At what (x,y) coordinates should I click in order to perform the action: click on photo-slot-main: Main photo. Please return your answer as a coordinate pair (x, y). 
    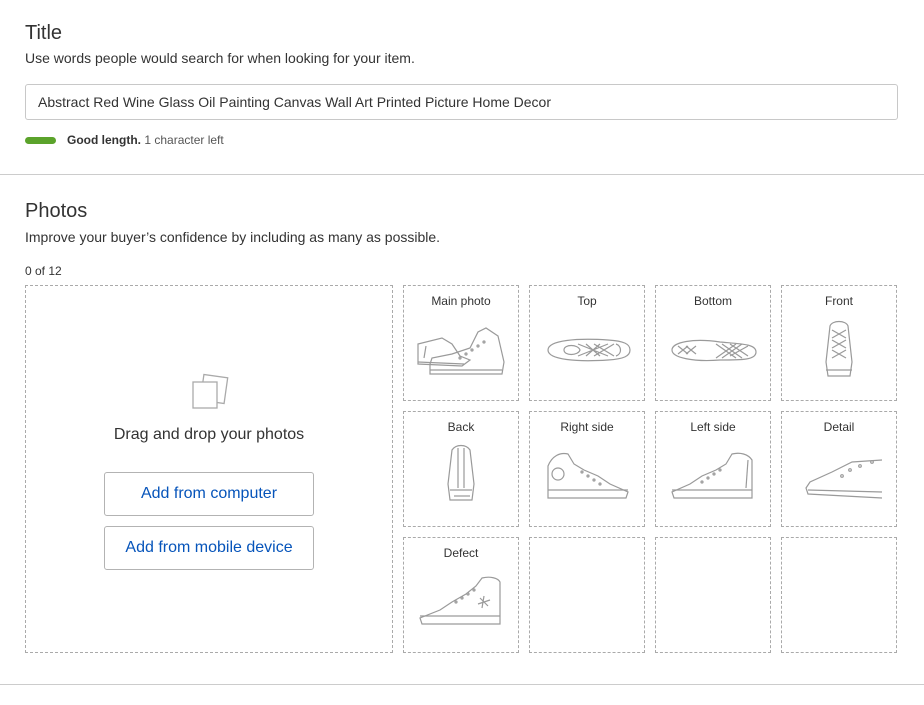
    Looking at the image, I should click on (461, 343).